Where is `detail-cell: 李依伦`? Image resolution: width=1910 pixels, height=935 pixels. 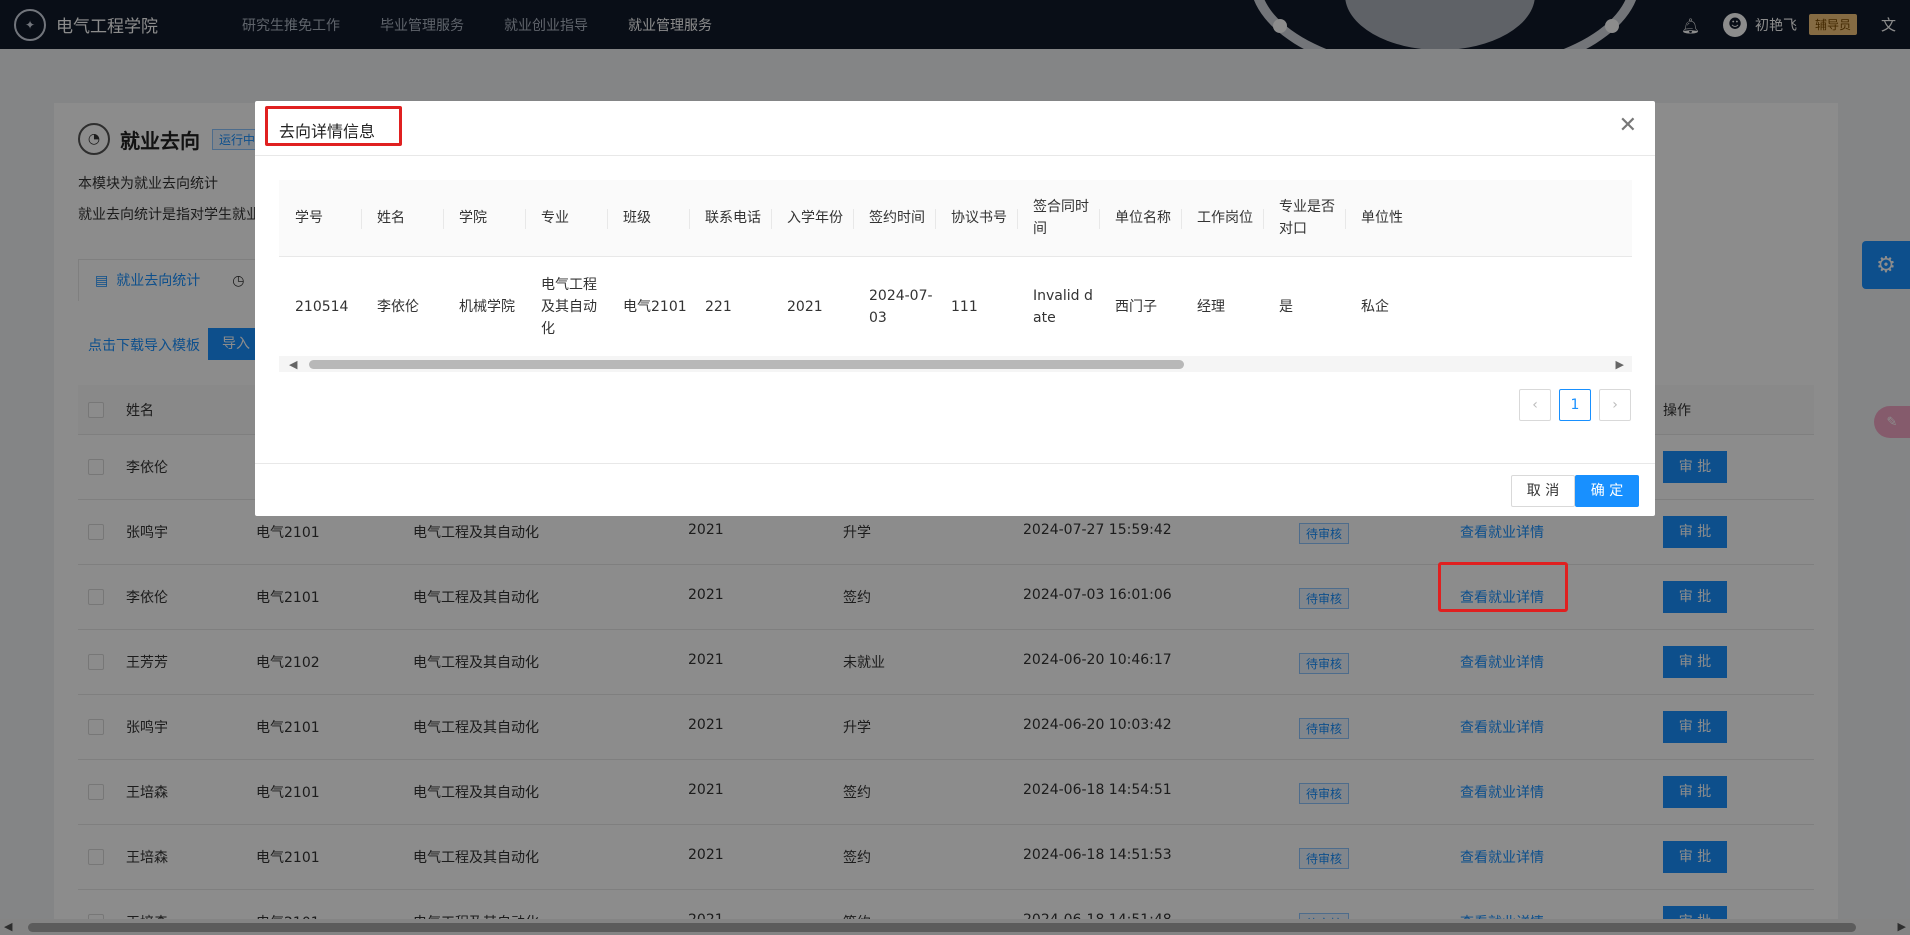
detail-cell: 李依伦 is located at coordinates (398, 307).